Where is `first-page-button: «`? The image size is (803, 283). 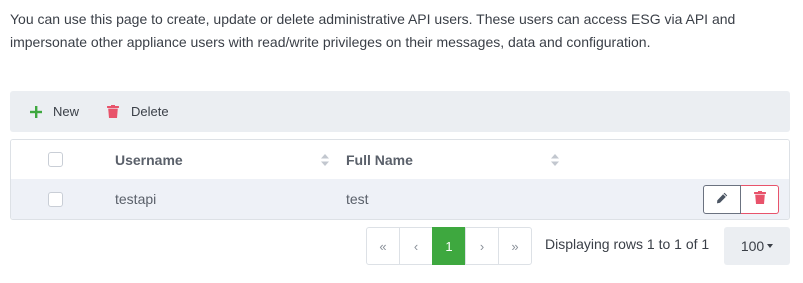
first-page-button: « is located at coordinates (383, 246).